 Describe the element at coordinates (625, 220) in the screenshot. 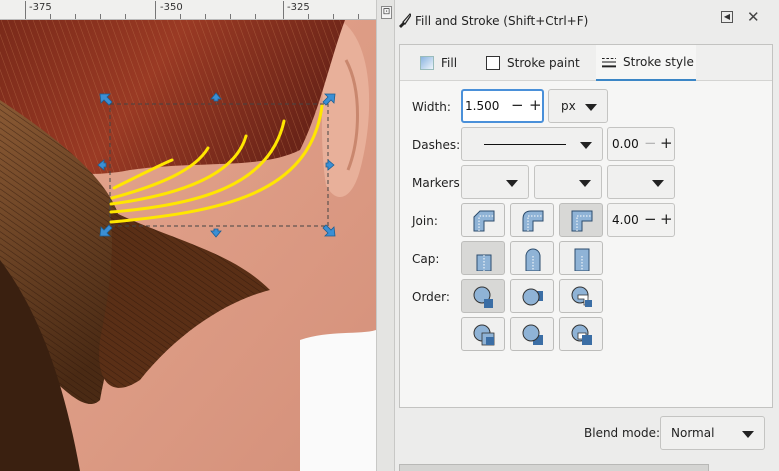

I see `miter-limit-value: 4.00` at that location.